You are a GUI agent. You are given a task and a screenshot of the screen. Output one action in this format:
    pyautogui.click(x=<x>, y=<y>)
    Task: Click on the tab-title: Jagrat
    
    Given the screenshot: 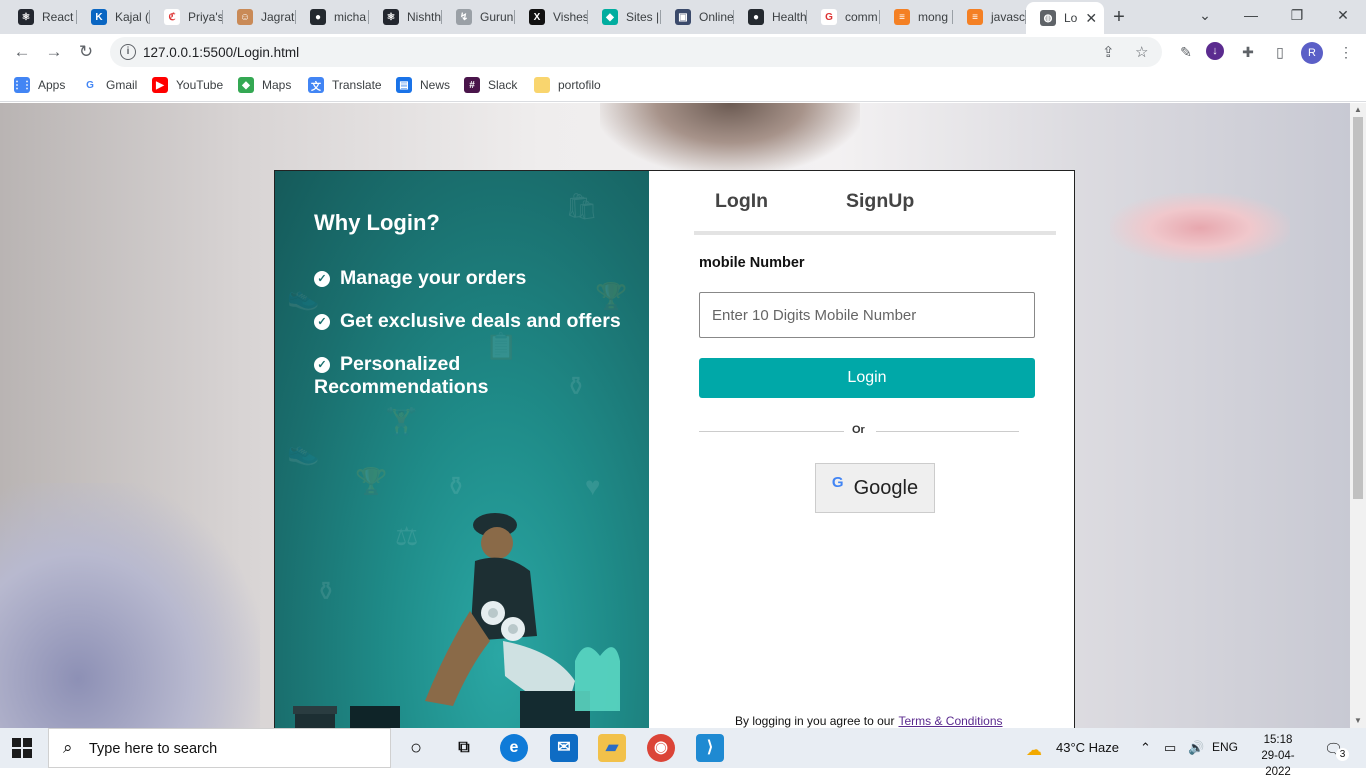 What is the action you would take?
    pyautogui.click(x=278, y=17)
    